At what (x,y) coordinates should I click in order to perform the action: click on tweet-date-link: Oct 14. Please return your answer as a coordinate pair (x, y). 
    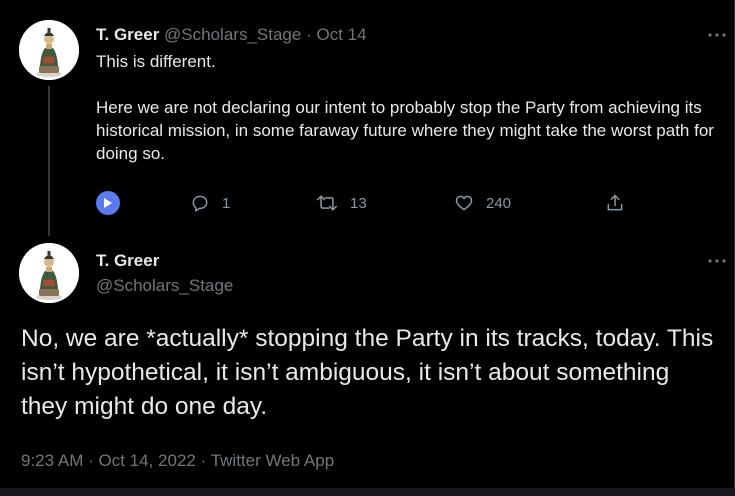
    Looking at the image, I should click on (341, 34).